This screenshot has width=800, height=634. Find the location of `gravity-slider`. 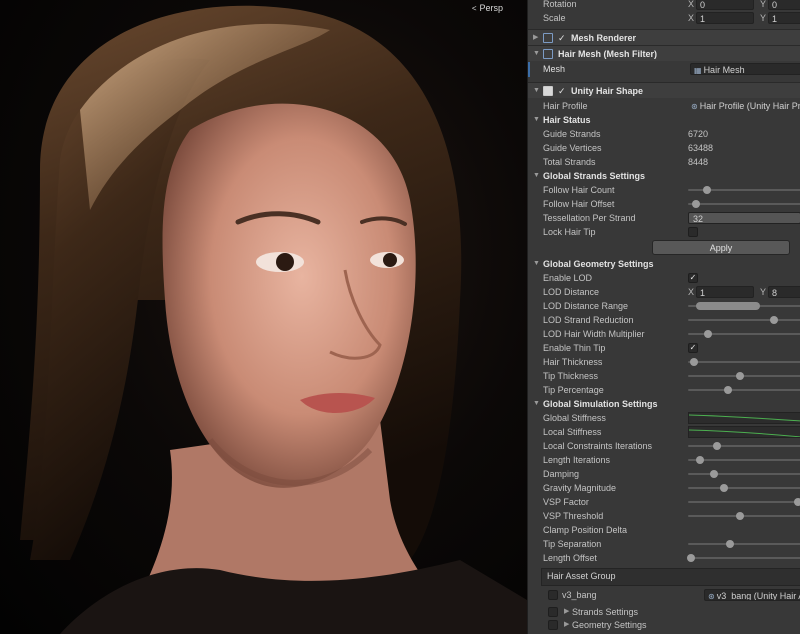

gravity-slider is located at coordinates (744, 488).